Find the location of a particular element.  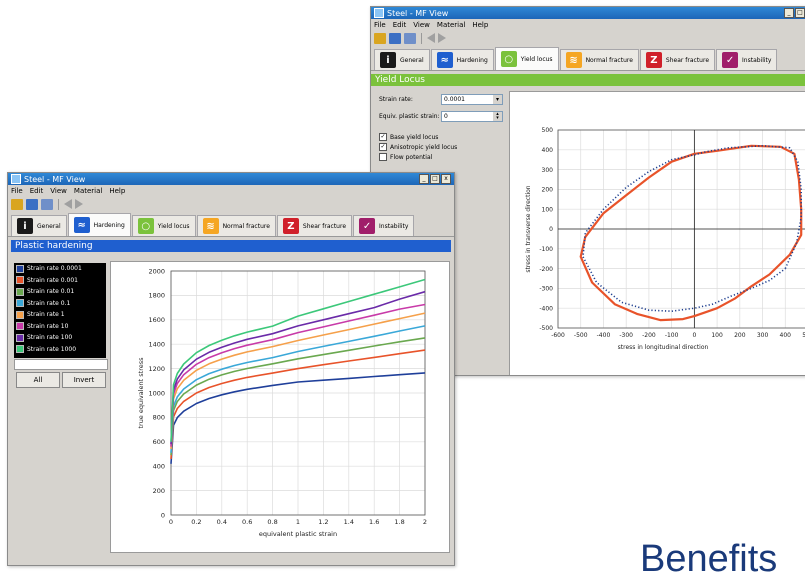

toolbar-divider is located at coordinates (58, 204).